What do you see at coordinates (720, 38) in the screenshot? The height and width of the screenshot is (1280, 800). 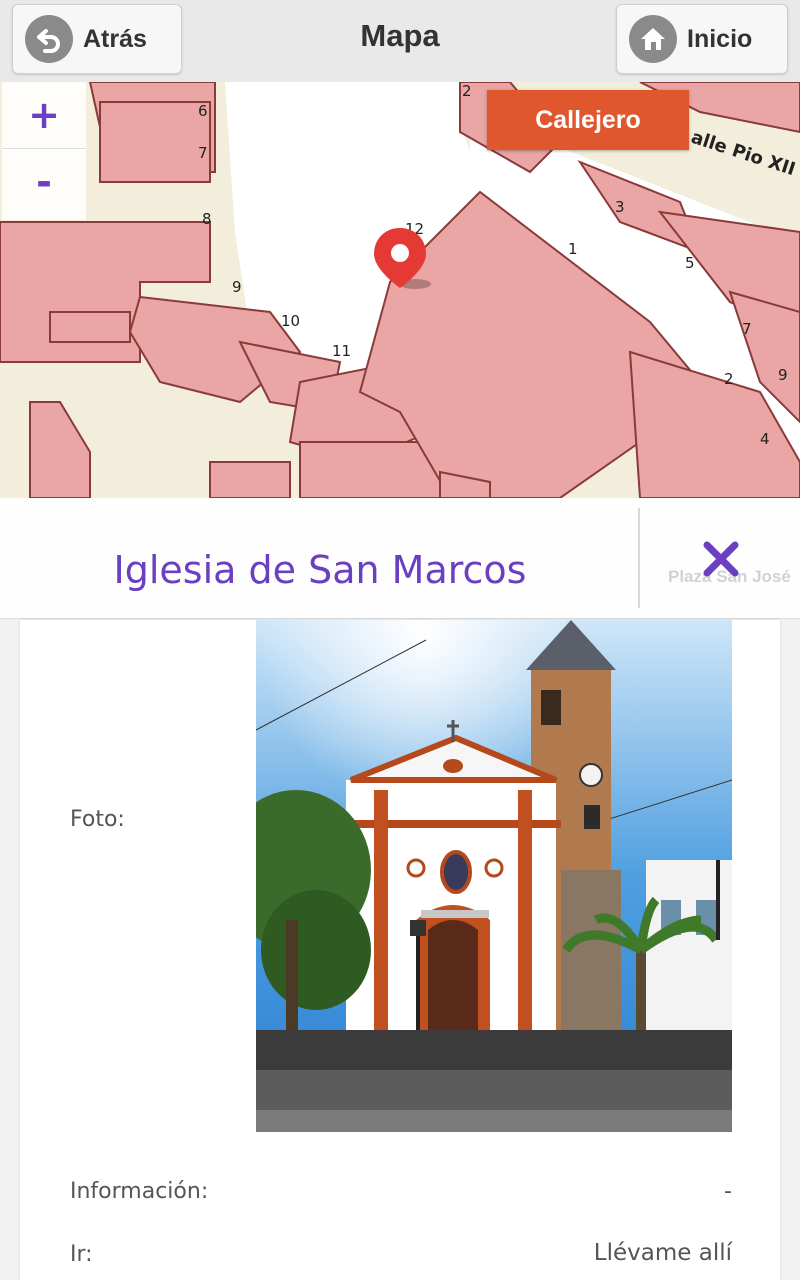 I see `home-button-label: Inicio` at bounding box center [720, 38].